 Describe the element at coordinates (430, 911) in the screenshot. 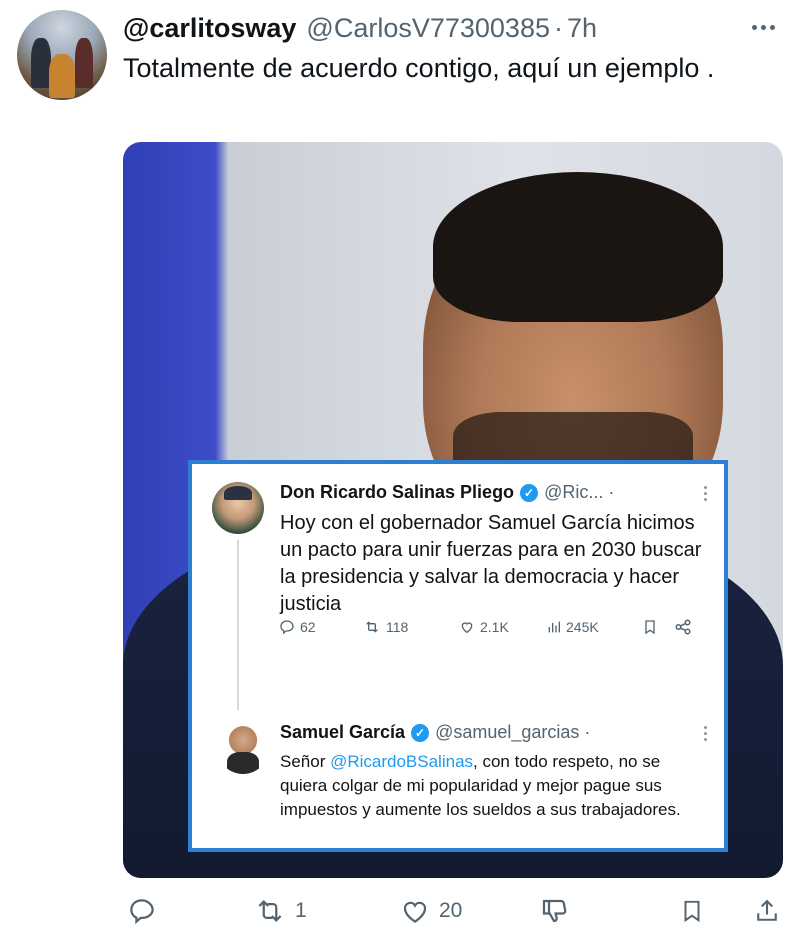

I see `like-button: 20` at that location.